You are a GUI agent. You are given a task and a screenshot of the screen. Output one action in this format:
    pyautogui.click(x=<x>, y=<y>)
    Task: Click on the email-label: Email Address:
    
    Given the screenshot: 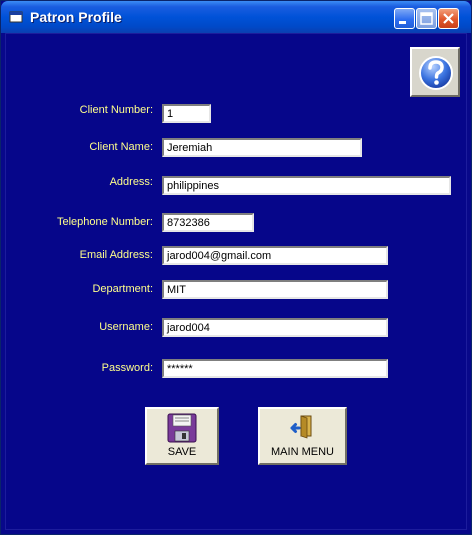 What is the action you would take?
    pyautogui.click(x=116, y=255)
    